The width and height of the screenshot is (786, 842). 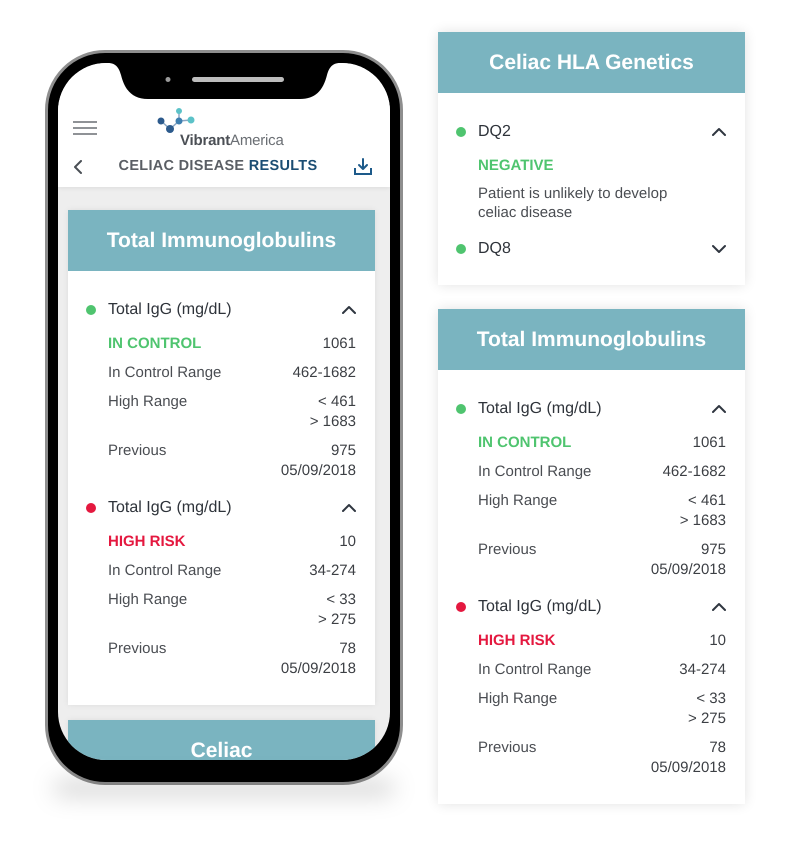 I want to click on menu-icon, so click(x=85, y=128).